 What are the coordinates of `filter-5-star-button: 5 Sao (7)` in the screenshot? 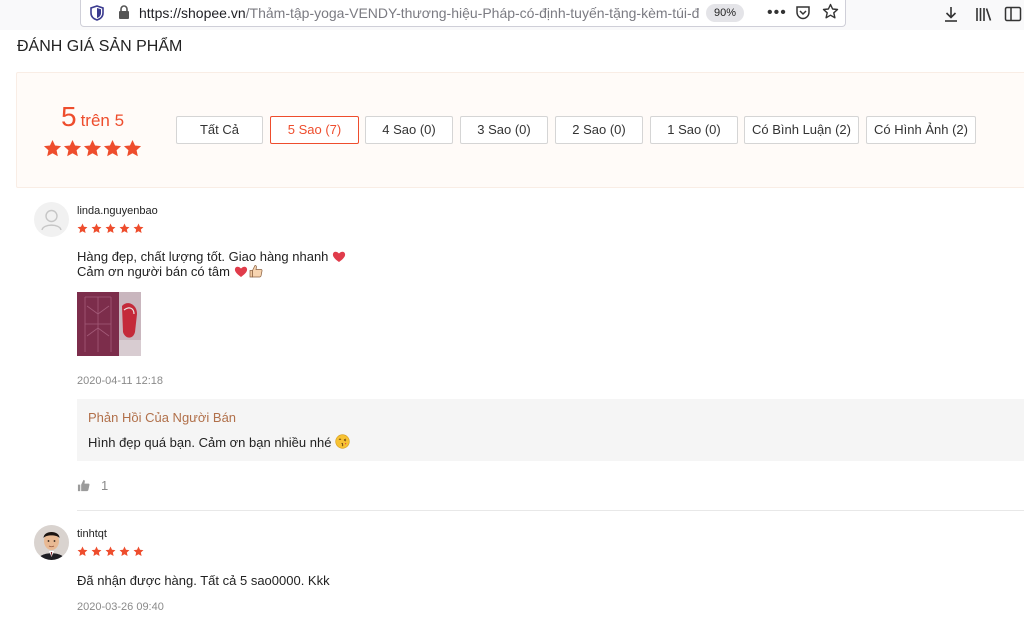 It's located at (314, 130).